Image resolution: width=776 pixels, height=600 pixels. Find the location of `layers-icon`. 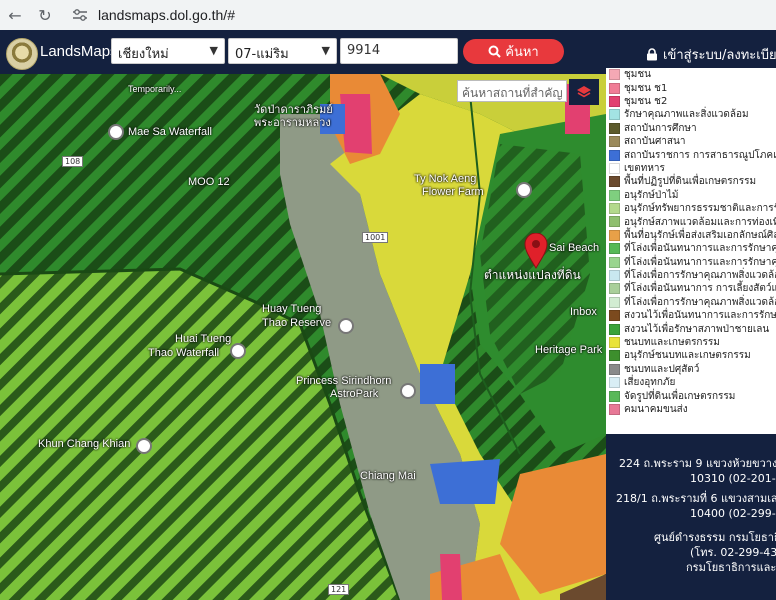

layers-icon is located at coordinates (584, 92).